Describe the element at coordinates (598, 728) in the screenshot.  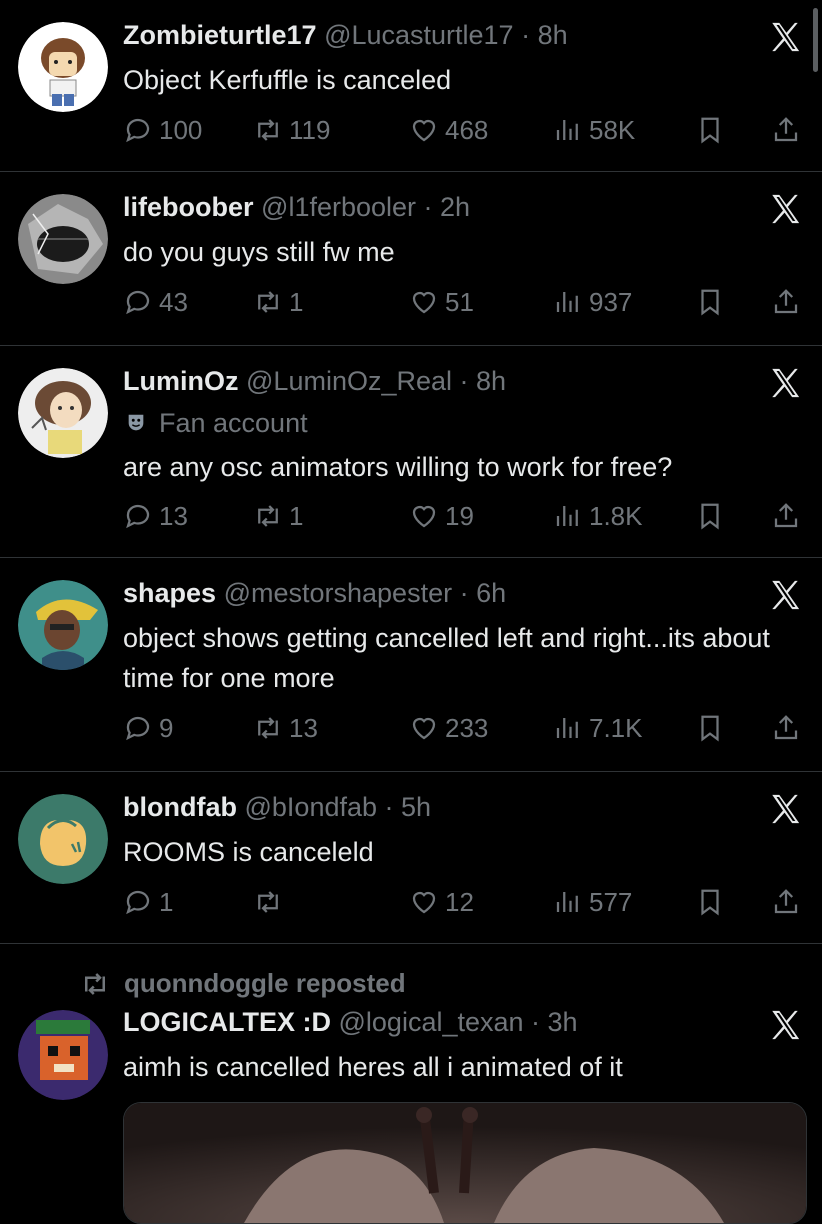
I see `views-button: 7.1K` at that location.